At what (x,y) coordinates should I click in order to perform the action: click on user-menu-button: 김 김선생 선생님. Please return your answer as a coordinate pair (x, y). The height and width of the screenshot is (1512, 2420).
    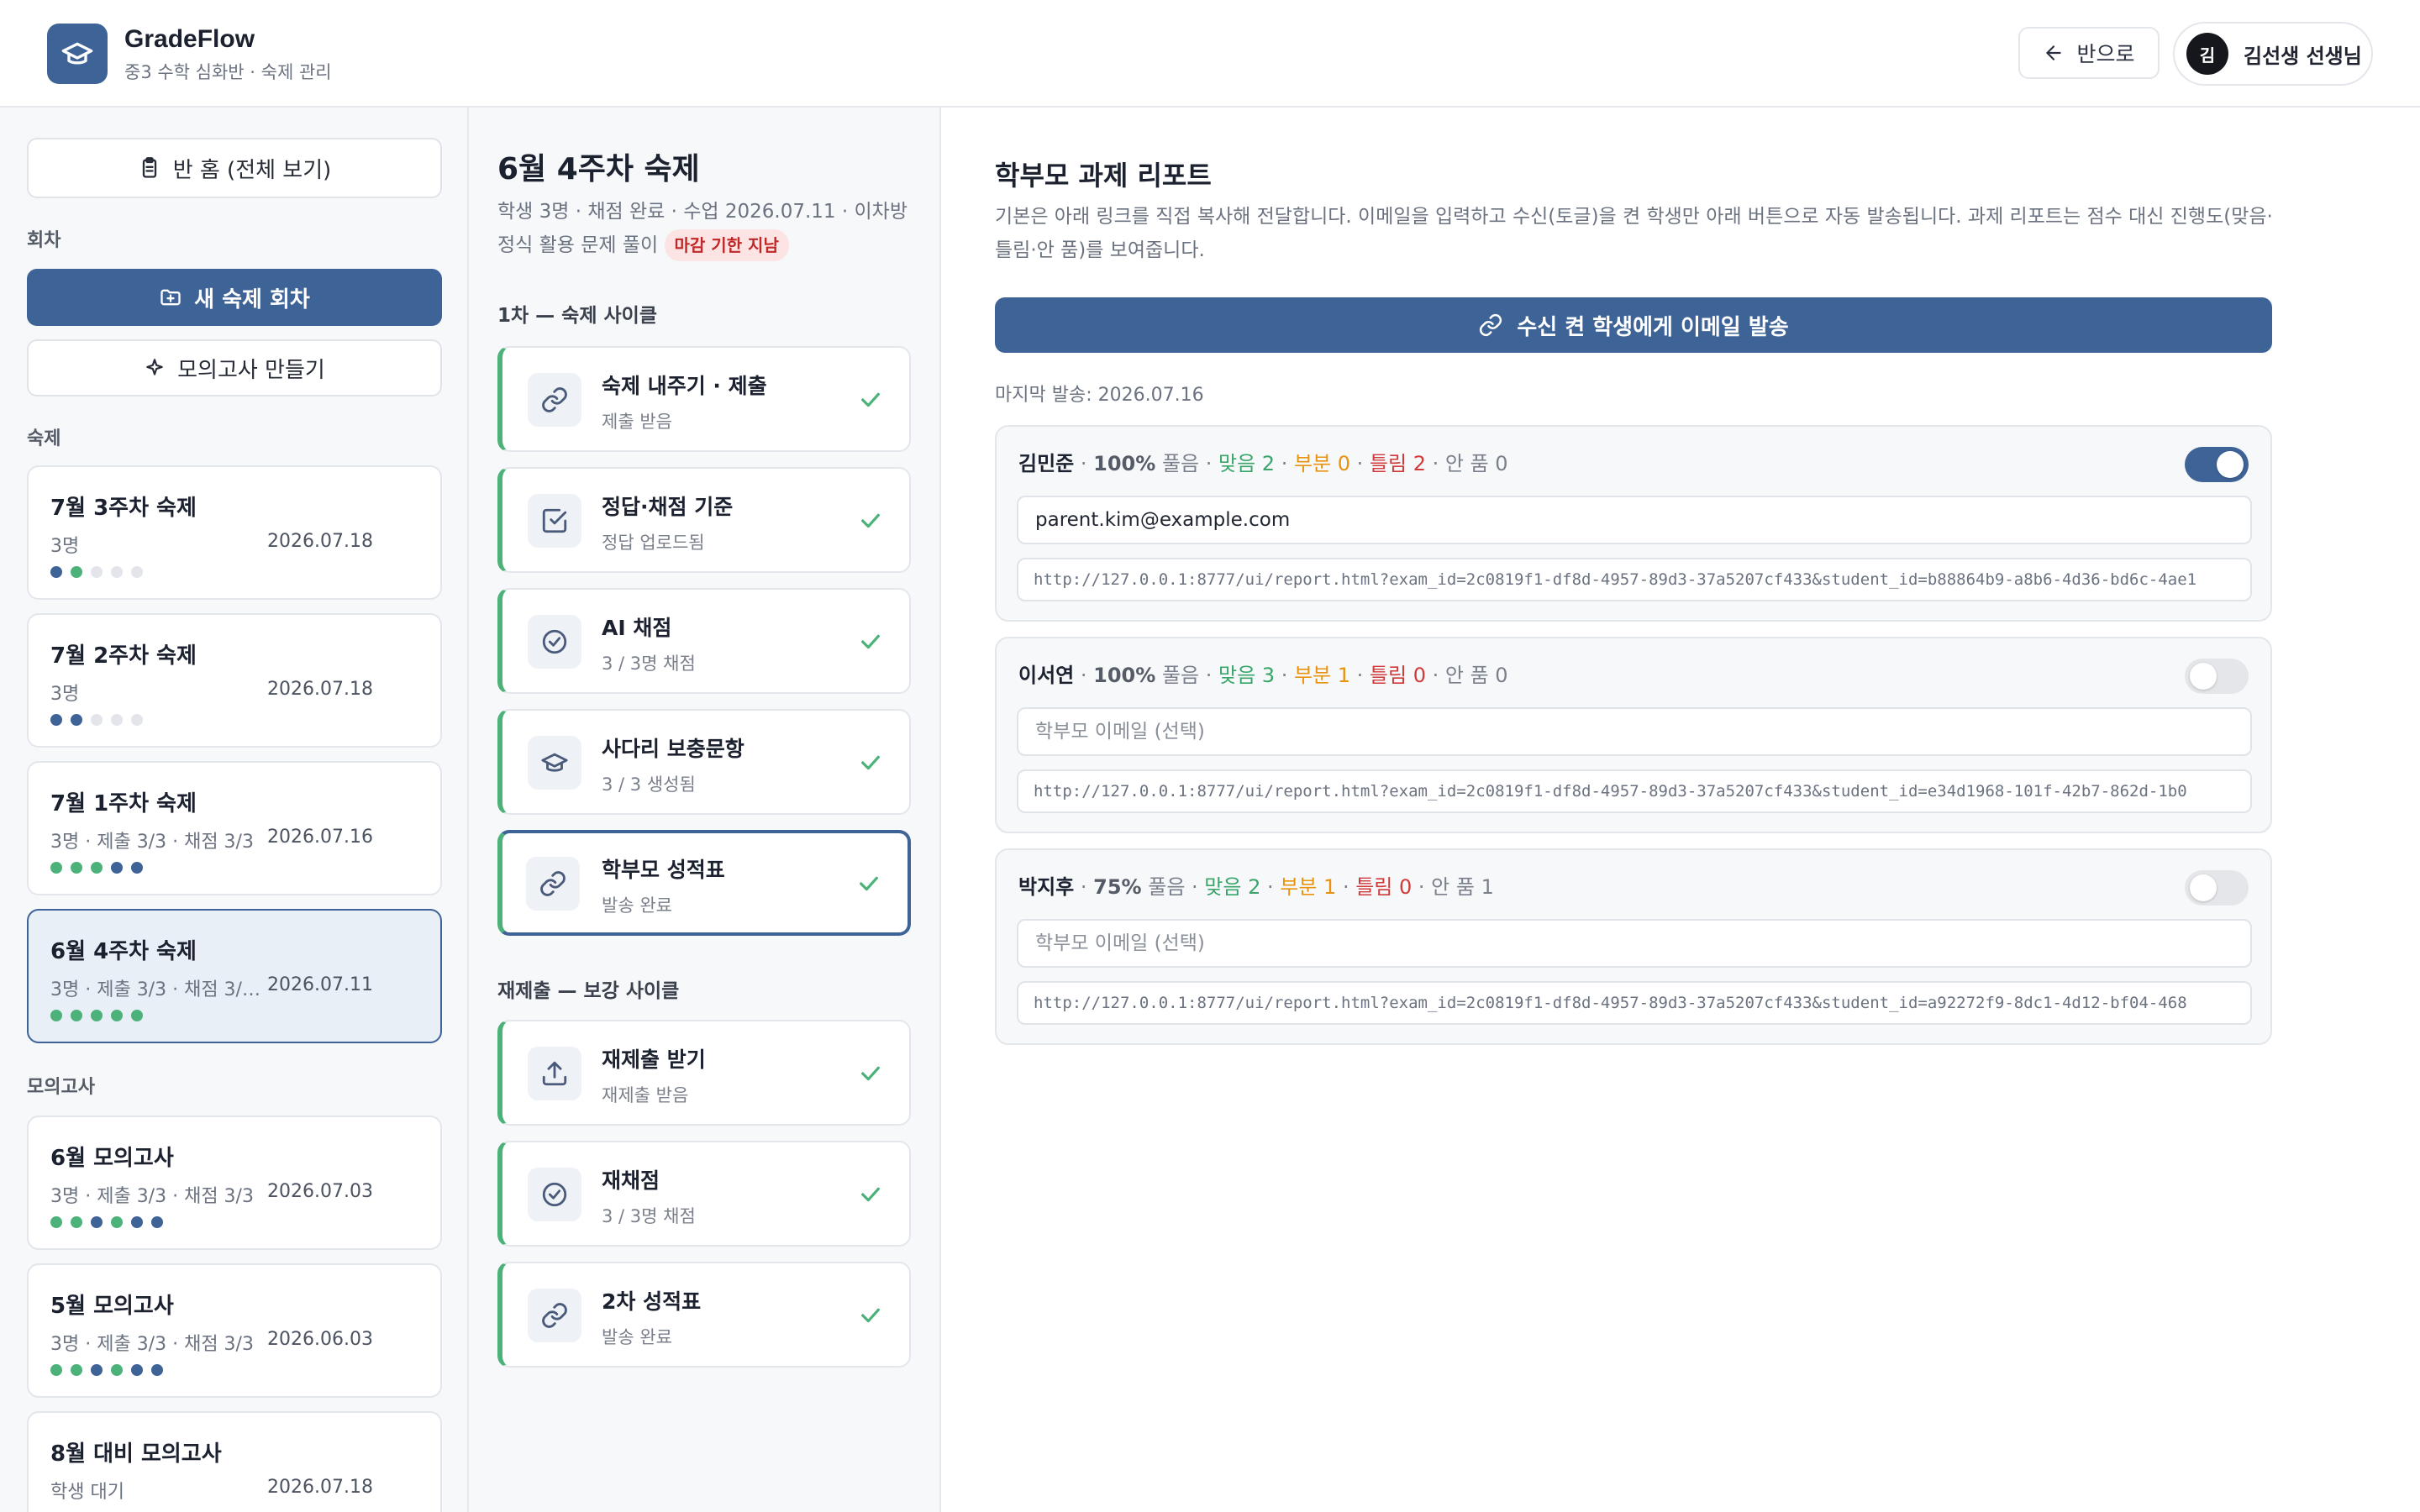
    Looking at the image, I should click on (2273, 54).